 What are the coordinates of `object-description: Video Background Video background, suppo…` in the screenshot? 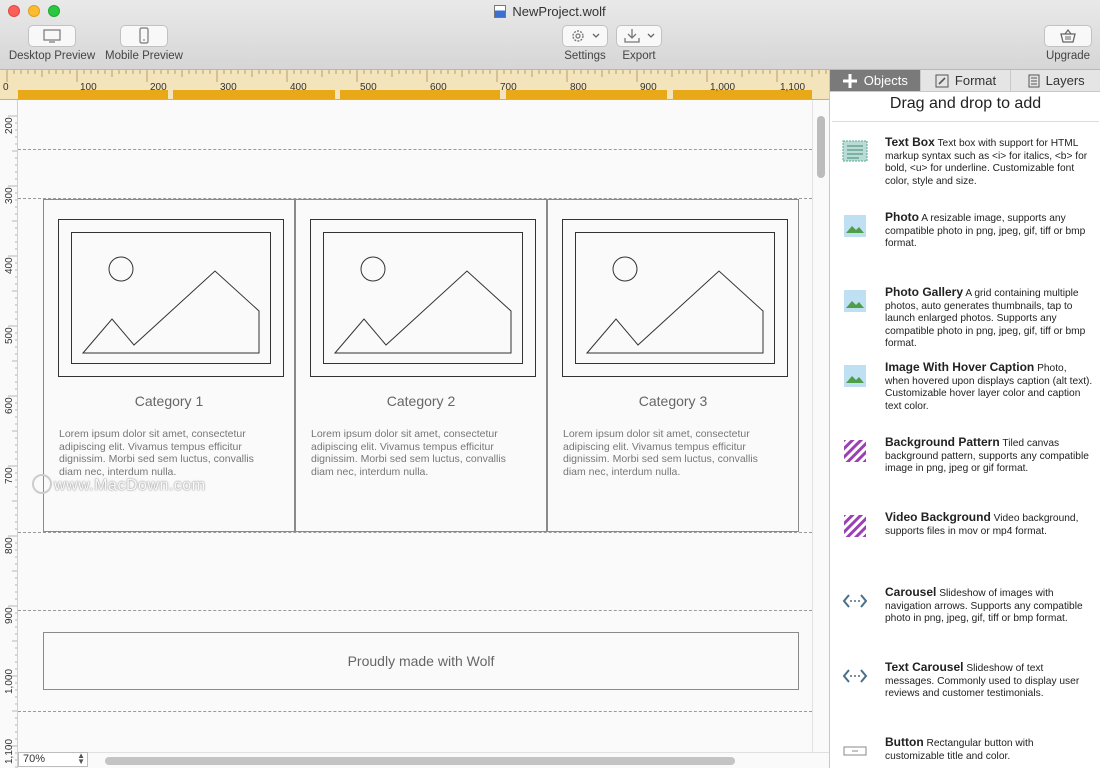 It's located at (989, 524).